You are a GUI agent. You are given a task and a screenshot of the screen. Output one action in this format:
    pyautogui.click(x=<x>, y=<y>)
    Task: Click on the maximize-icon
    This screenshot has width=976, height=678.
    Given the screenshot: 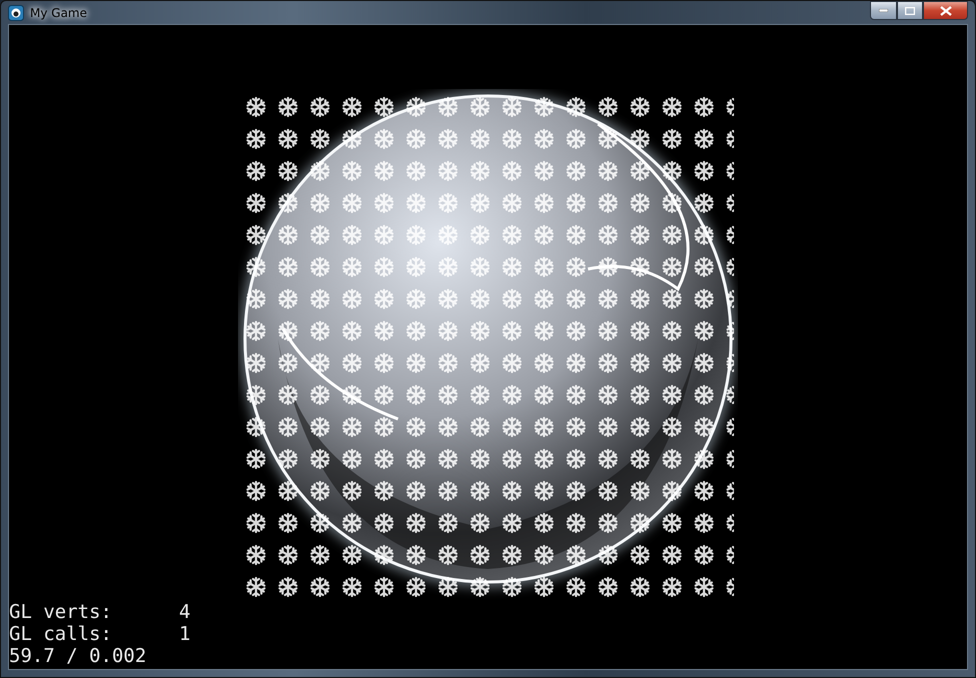 What is the action you would take?
    pyautogui.click(x=910, y=10)
    